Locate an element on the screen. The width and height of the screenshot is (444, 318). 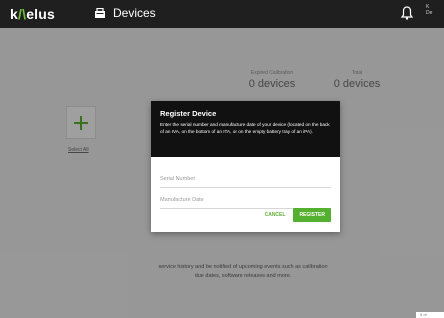
register-button: REGISTER is located at coordinates (312, 215).